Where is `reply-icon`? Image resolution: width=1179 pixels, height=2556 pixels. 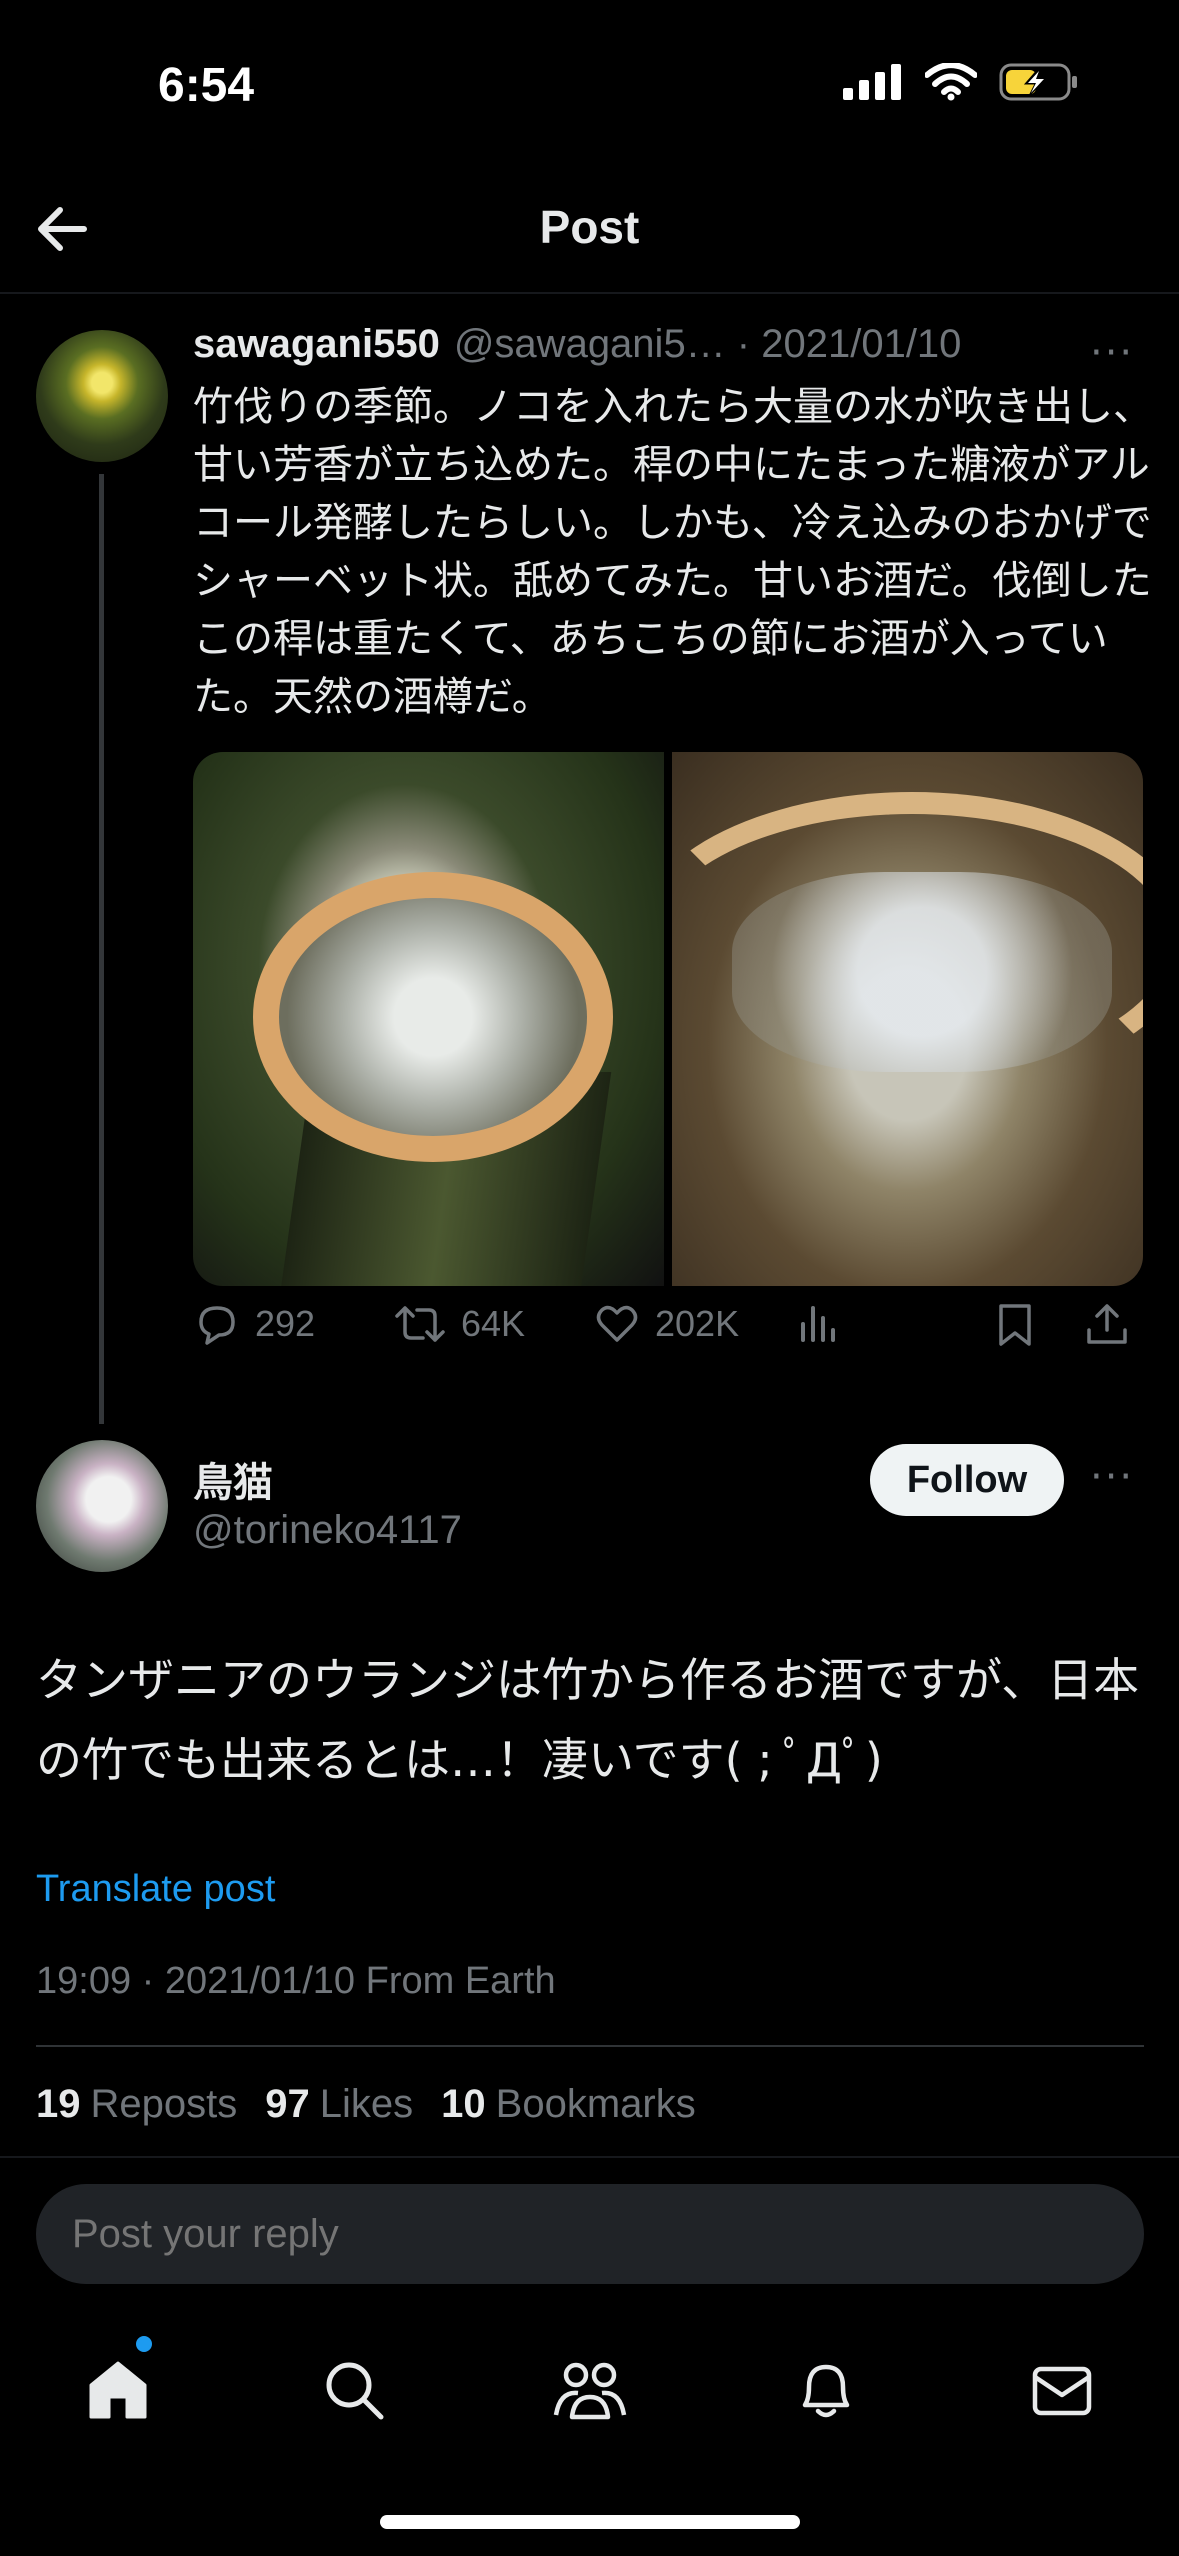 reply-icon is located at coordinates (217, 1325).